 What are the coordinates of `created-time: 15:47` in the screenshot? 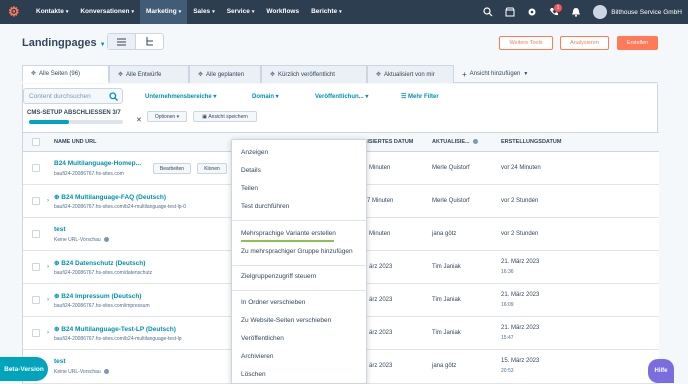 It's located at (507, 338).